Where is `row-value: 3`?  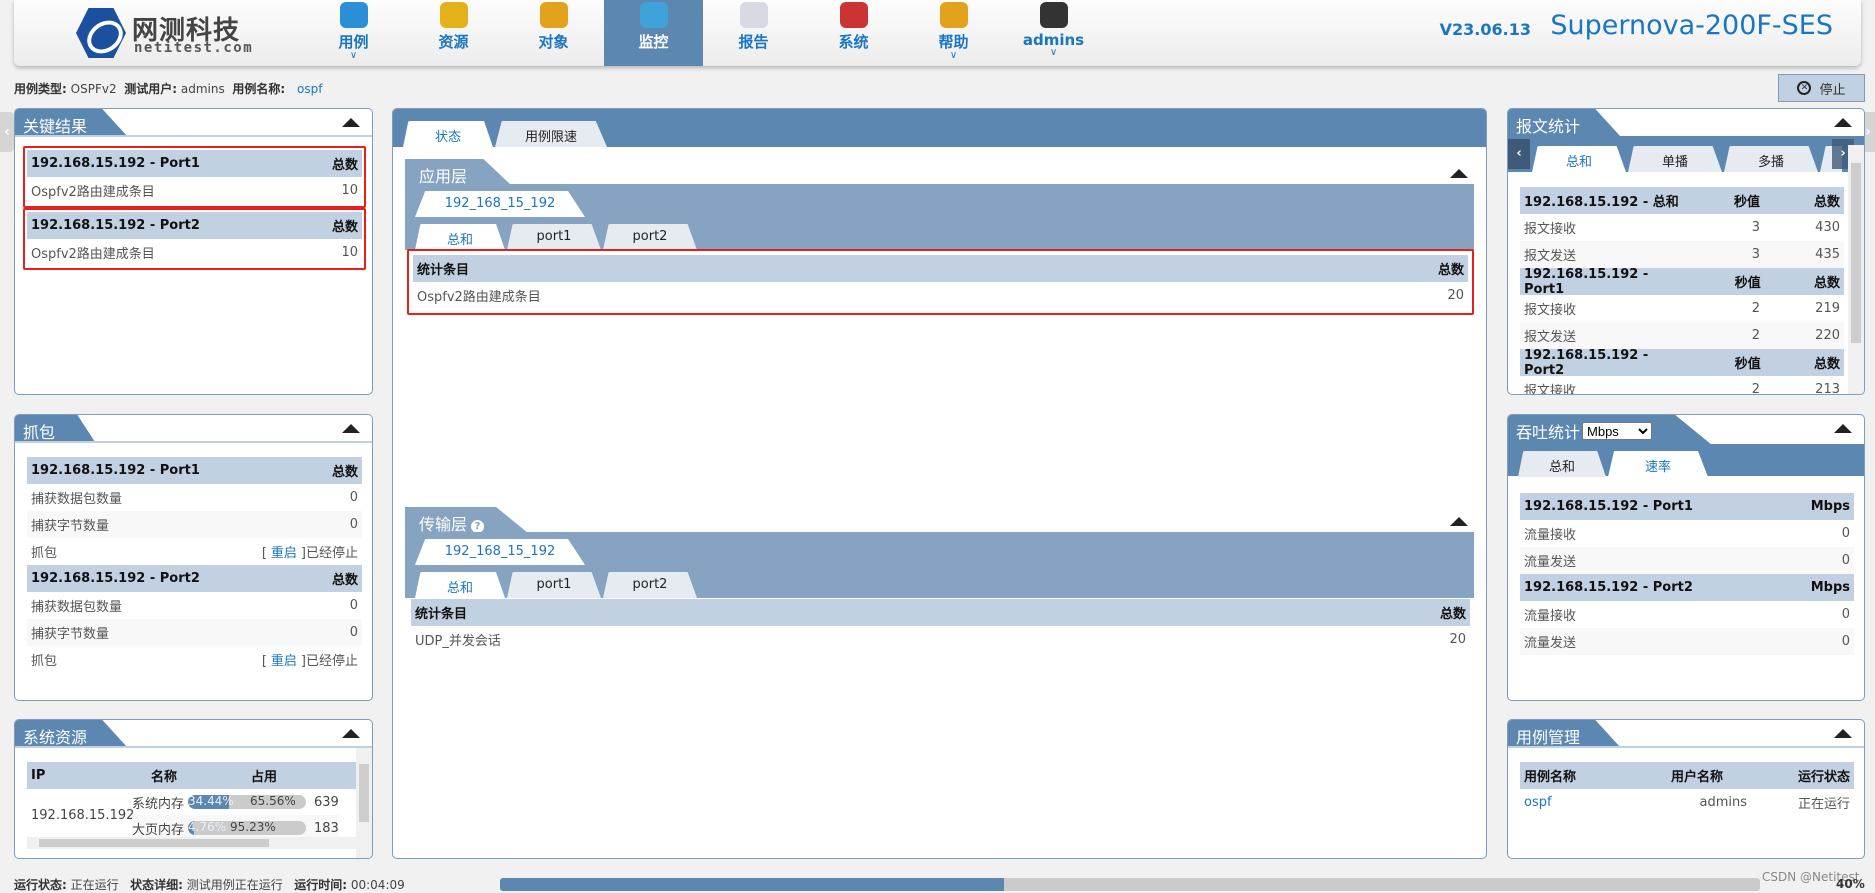 row-value: 3 is located at coordinates (1755, 254).